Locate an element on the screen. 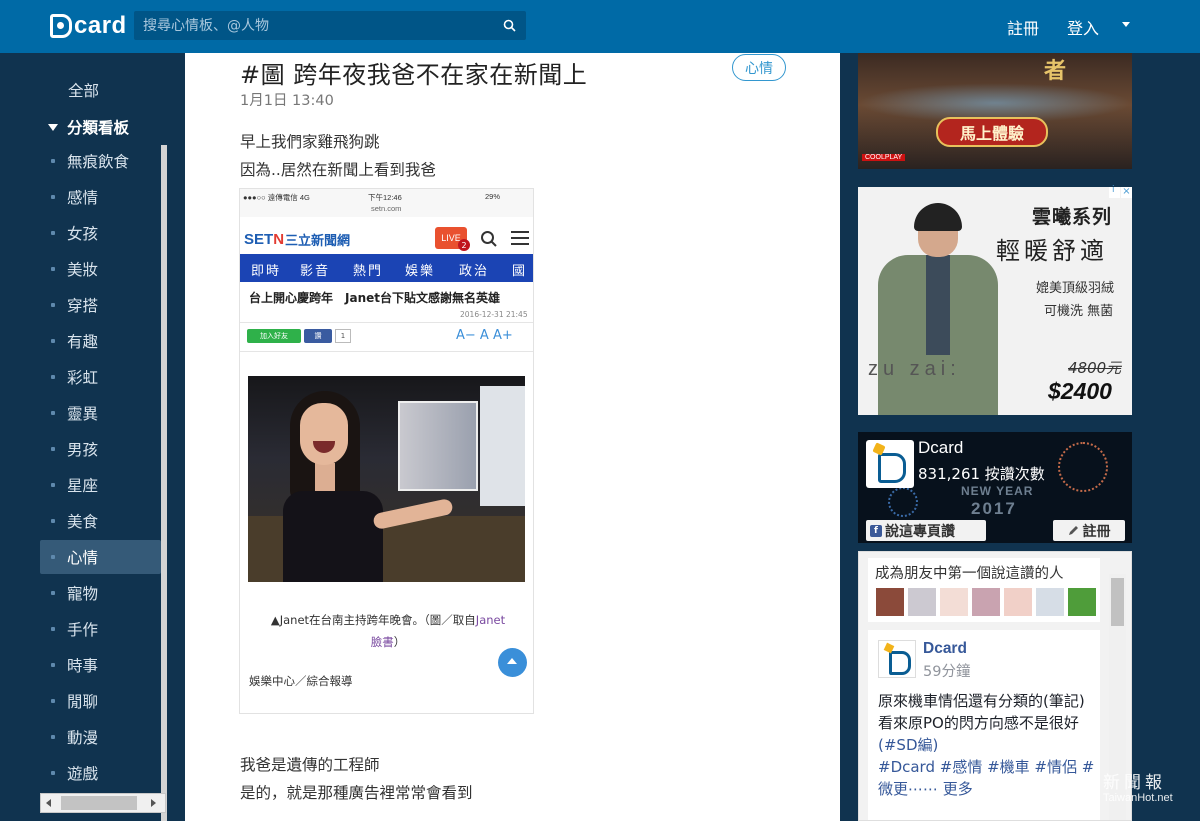 The height and width of the screenshot is (821, 1200). setn-site-name: 三立新聞網 is located at coordinates (318, 241).